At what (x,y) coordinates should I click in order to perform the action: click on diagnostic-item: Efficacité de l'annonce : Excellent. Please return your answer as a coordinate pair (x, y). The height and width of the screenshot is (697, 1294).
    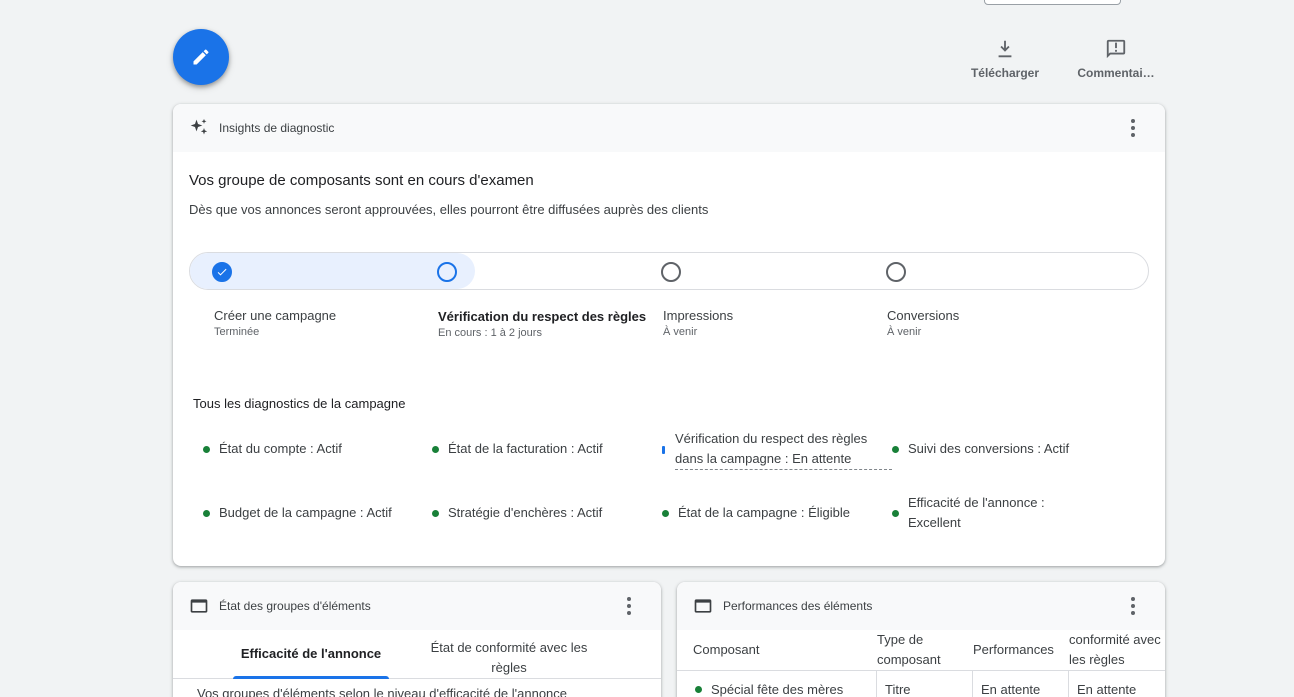
    Looking at the image, I should click on (987, 513).